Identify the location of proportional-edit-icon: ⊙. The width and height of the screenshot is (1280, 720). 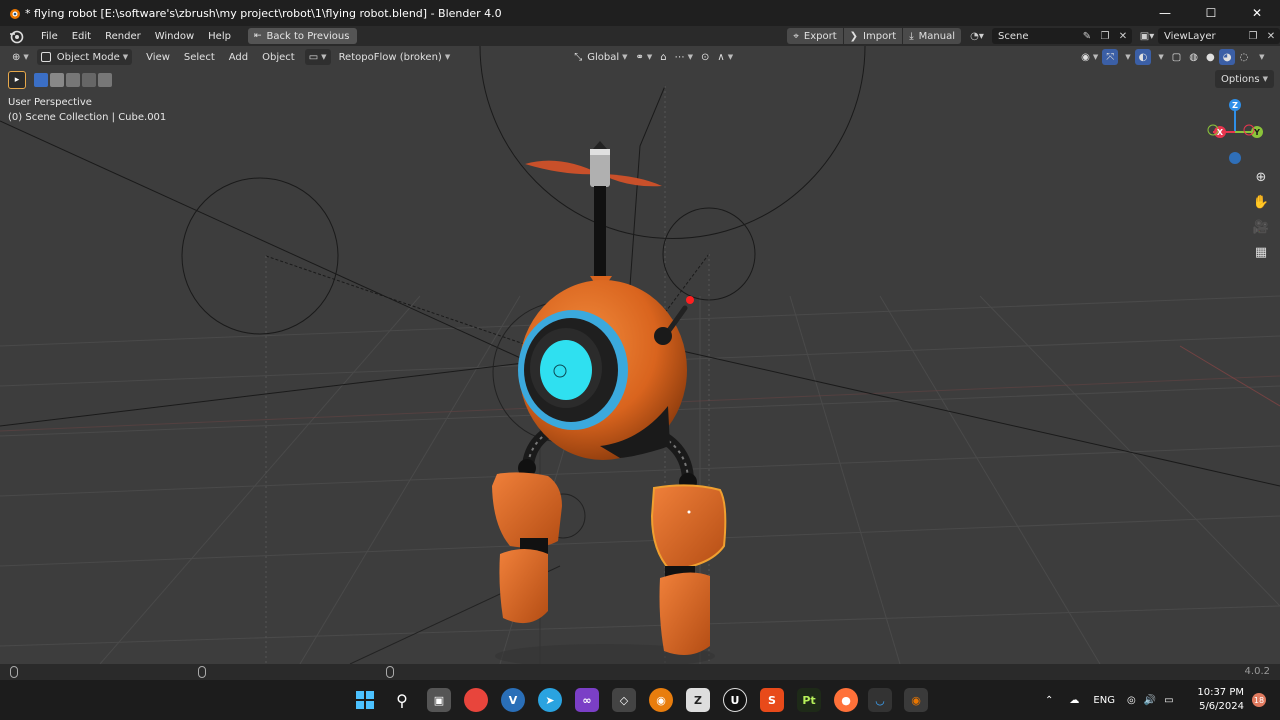
(705, 57).